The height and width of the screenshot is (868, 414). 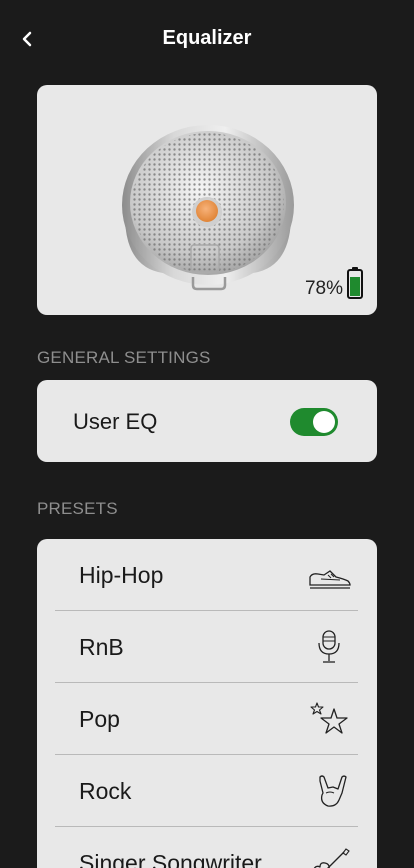 I want to click on user-eq-card: User EQ, so click(x=207, y=421).